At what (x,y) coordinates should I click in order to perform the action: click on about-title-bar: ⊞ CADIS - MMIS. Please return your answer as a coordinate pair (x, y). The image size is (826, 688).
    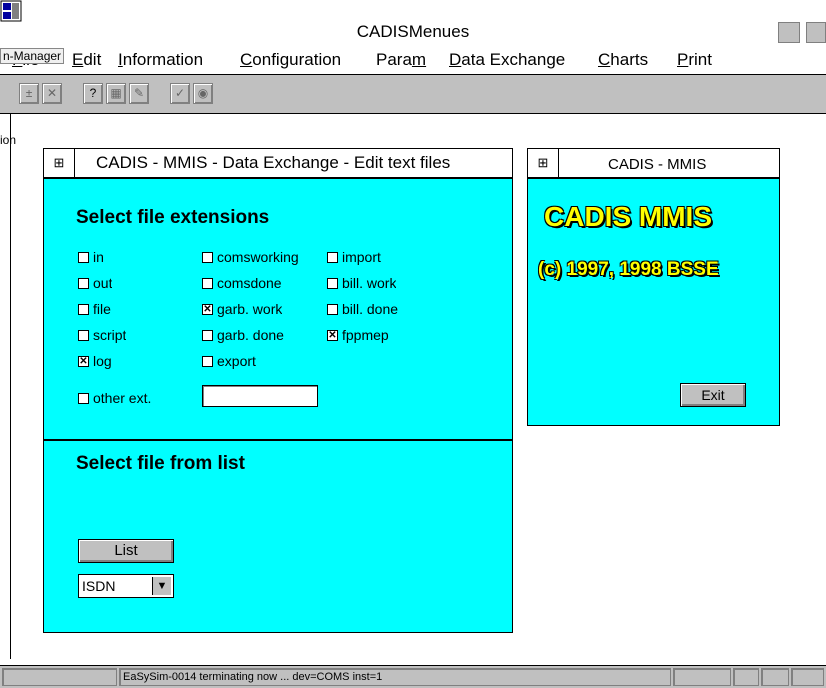
    Looking at the image, I should click on (653, 164).